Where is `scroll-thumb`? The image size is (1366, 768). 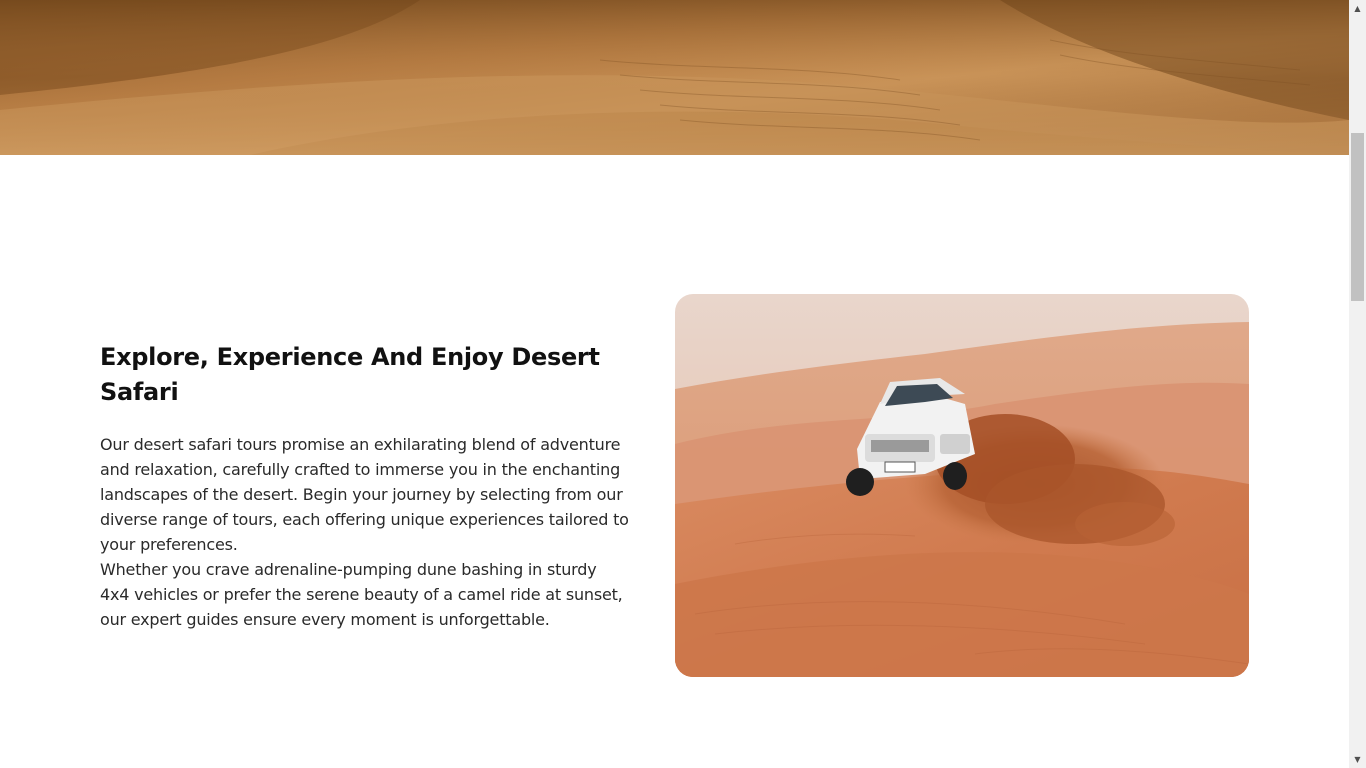
scroll-thumb is located at coordinates (1357, 217).